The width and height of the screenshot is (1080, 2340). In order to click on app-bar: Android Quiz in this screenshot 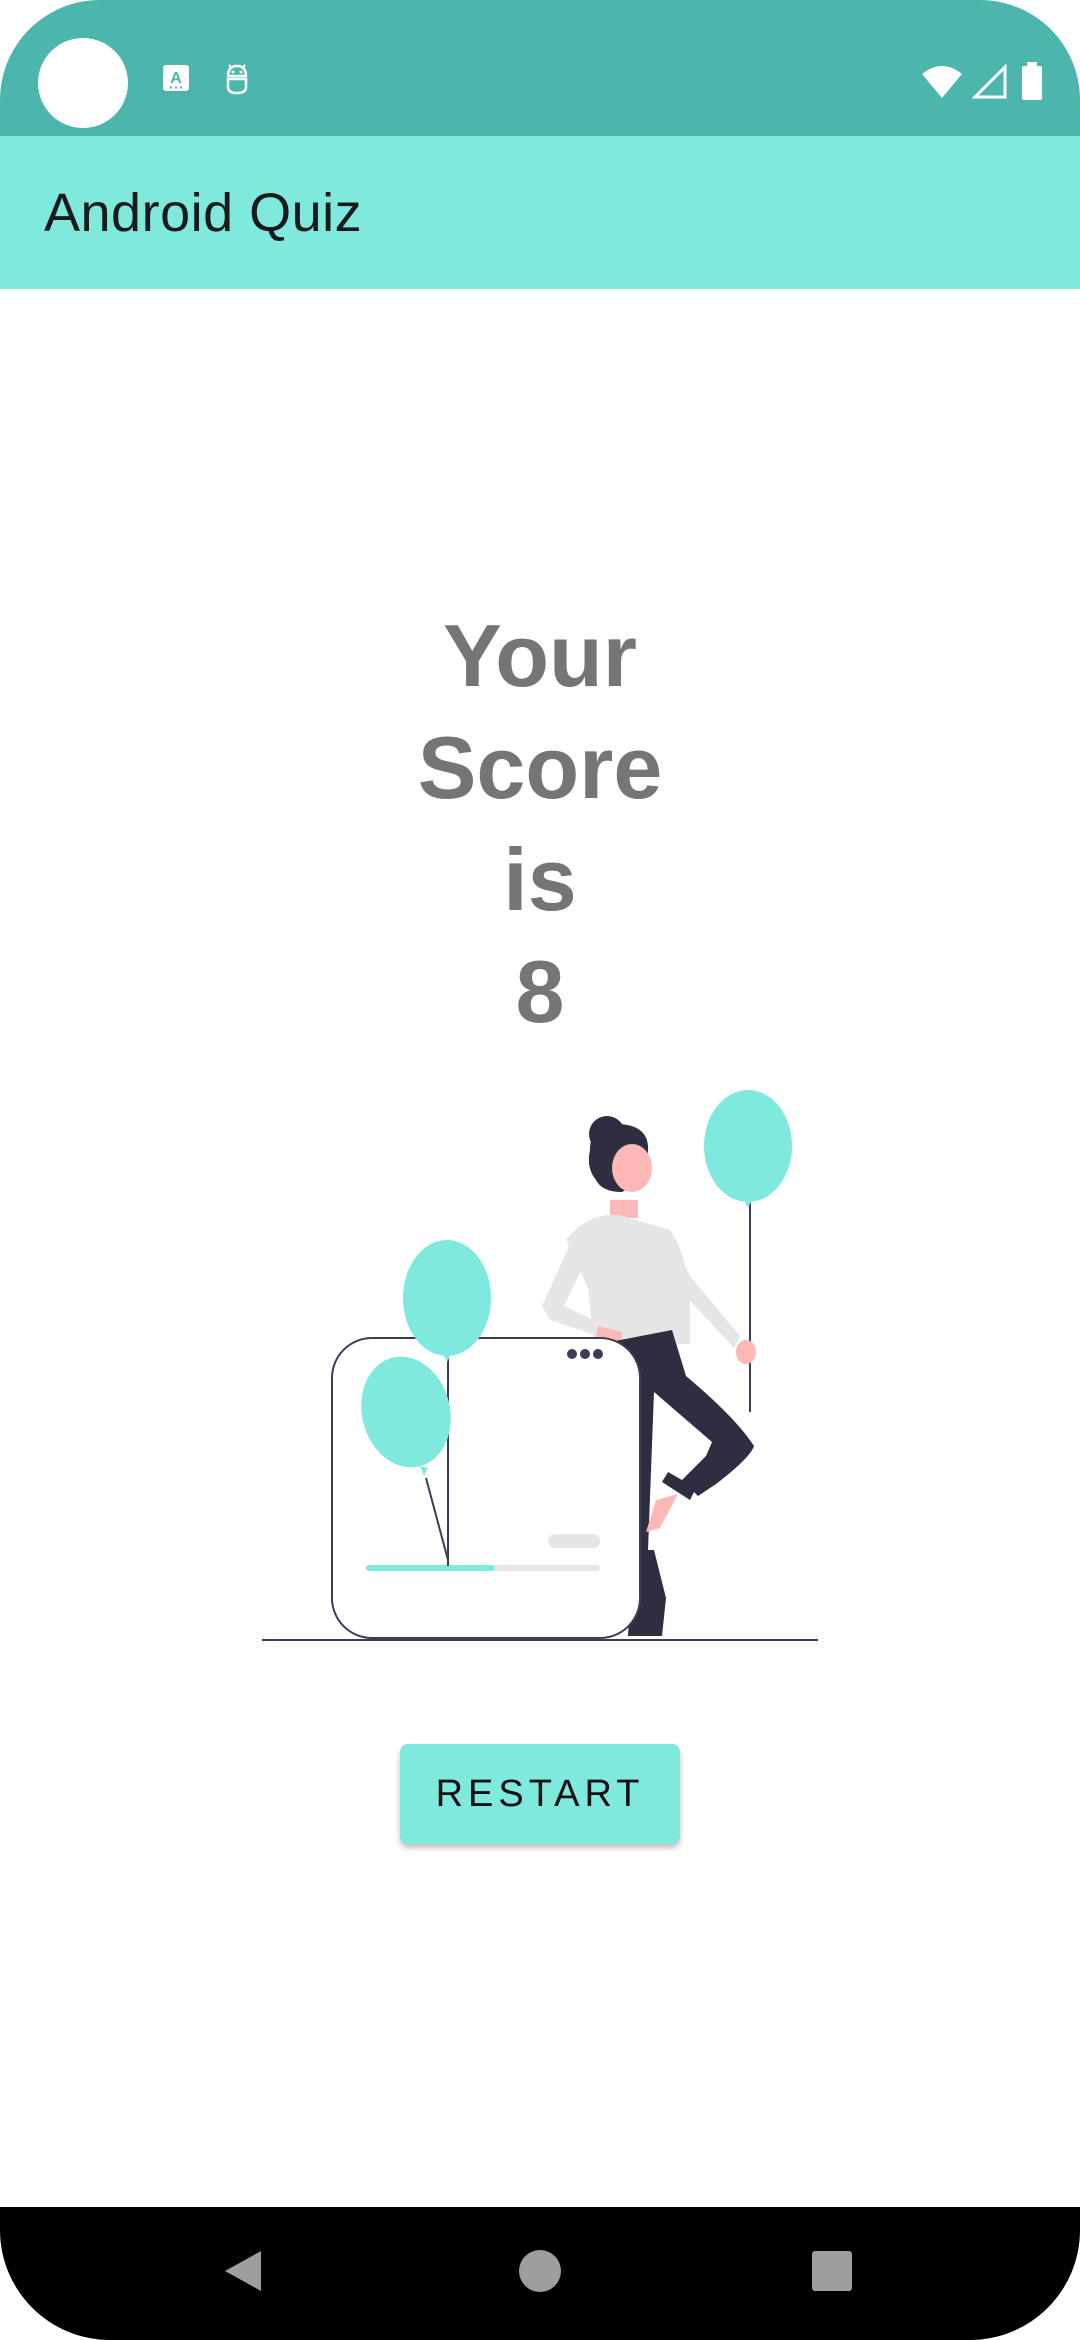, I will do `click(540, 212)`.